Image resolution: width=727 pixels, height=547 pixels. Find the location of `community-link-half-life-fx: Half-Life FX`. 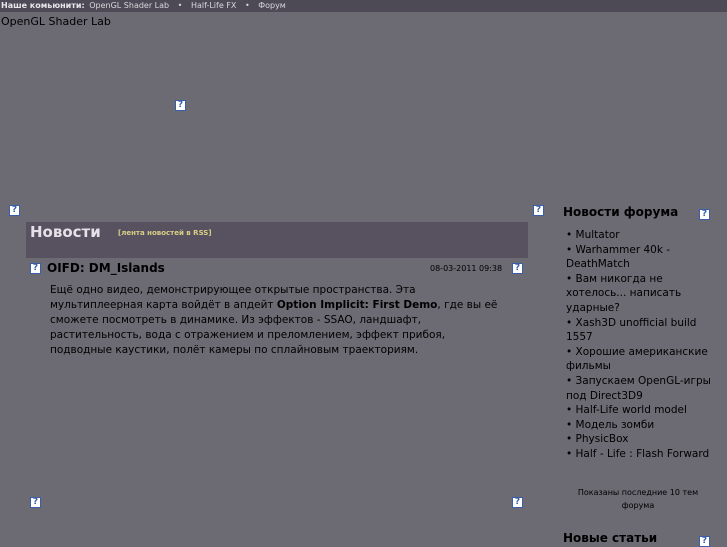

community-link-half-life-fx: Half-Life FX is located at coordinates (213, 5).